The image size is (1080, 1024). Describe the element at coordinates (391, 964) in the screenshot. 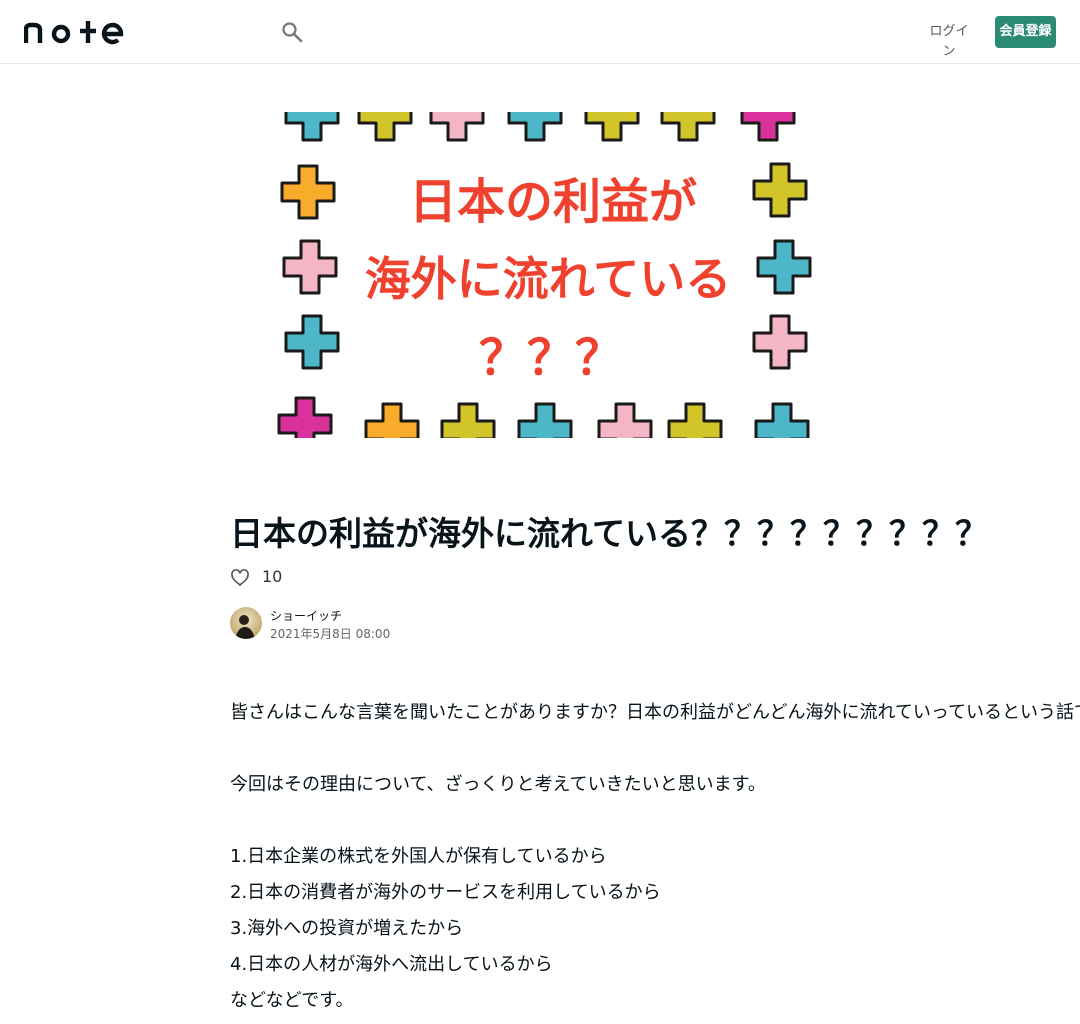

I see `list-item: 4.日本の人材が海外へ流出しているから` at that location.